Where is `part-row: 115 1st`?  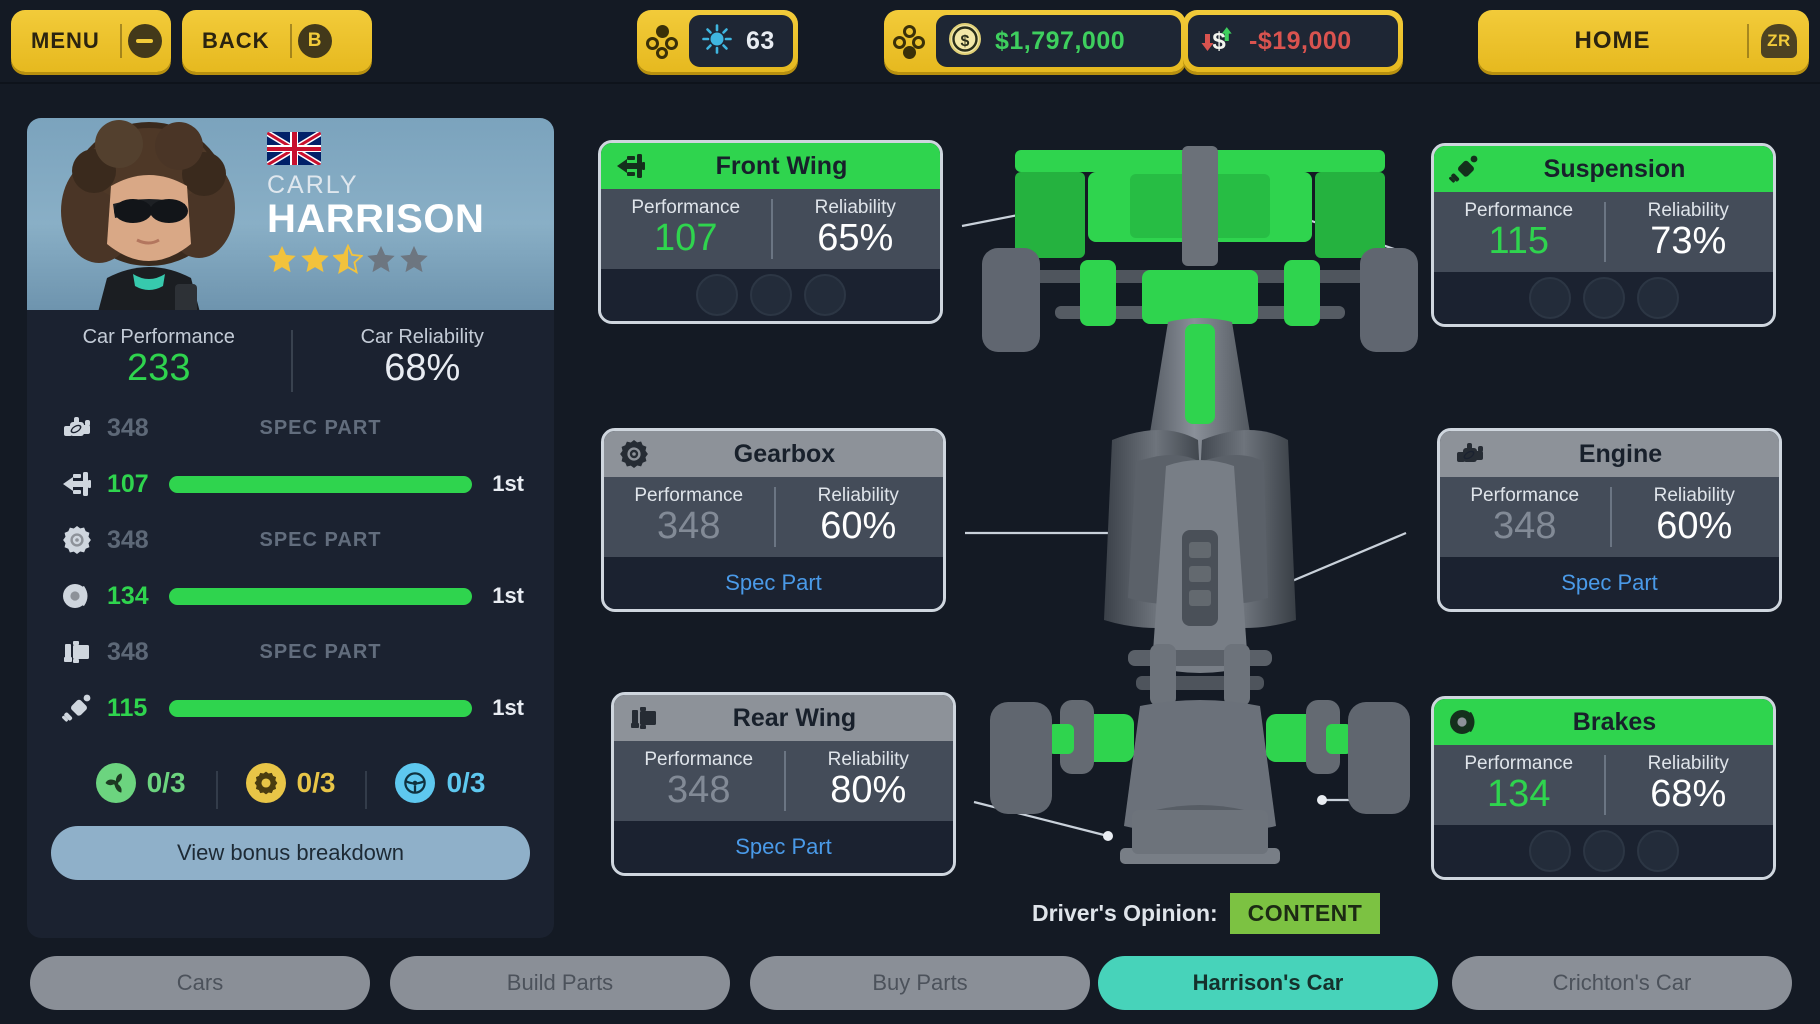 part-row: 115 1st is located at coordinates (290, 708).